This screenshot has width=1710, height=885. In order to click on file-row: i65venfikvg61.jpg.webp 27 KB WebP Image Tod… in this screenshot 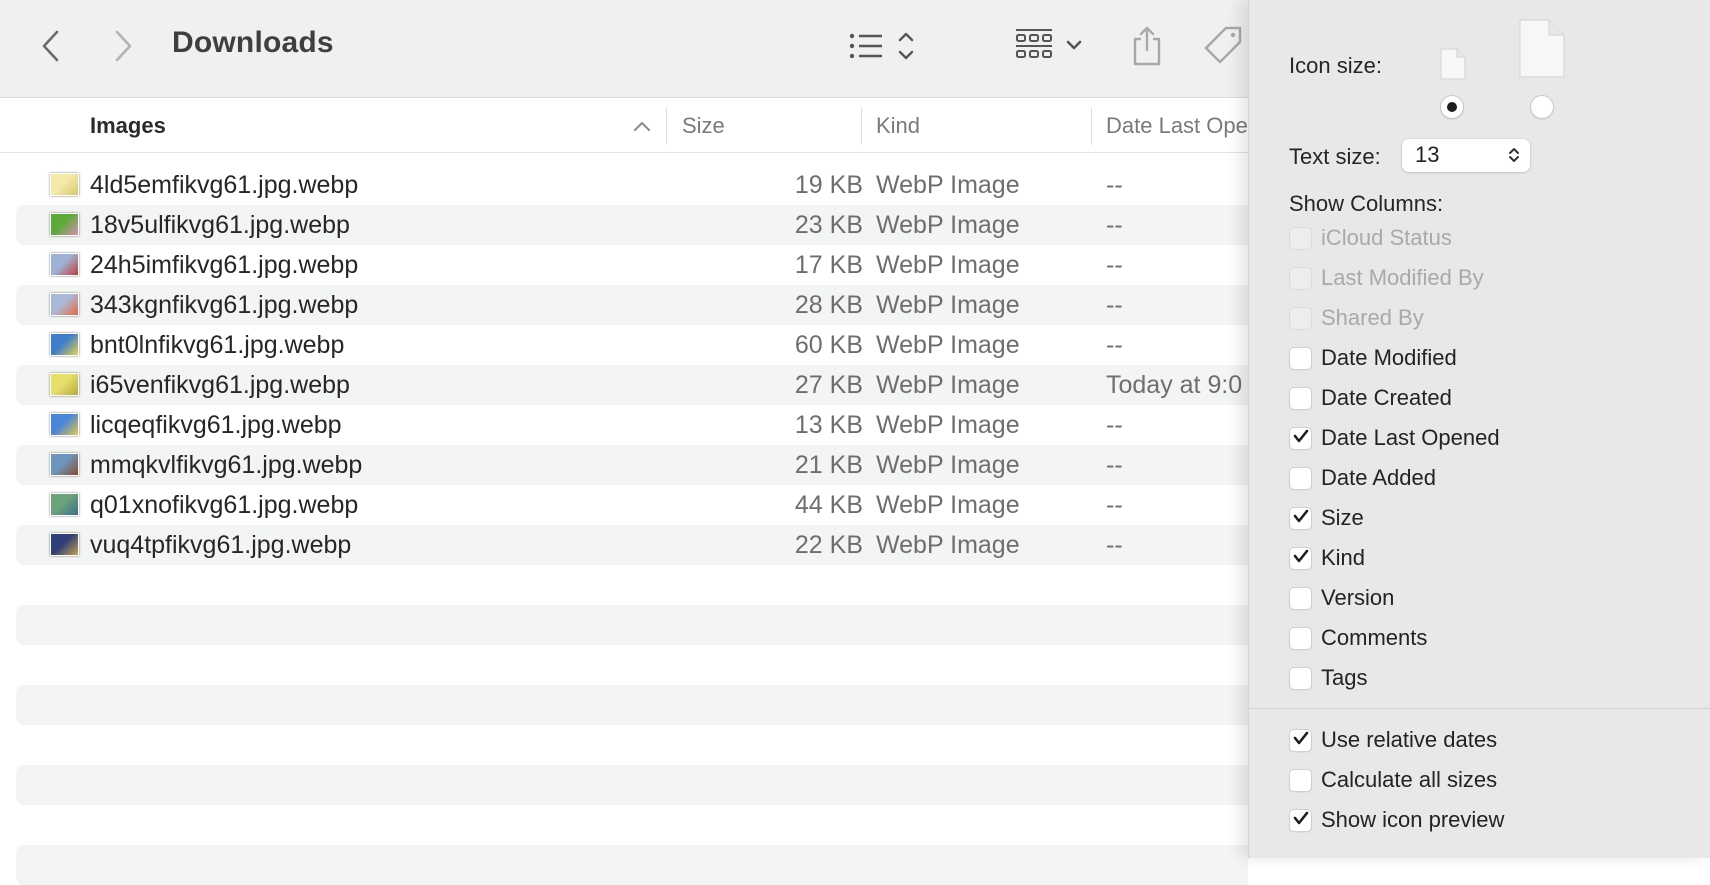, I will do `click(632, 385)`.